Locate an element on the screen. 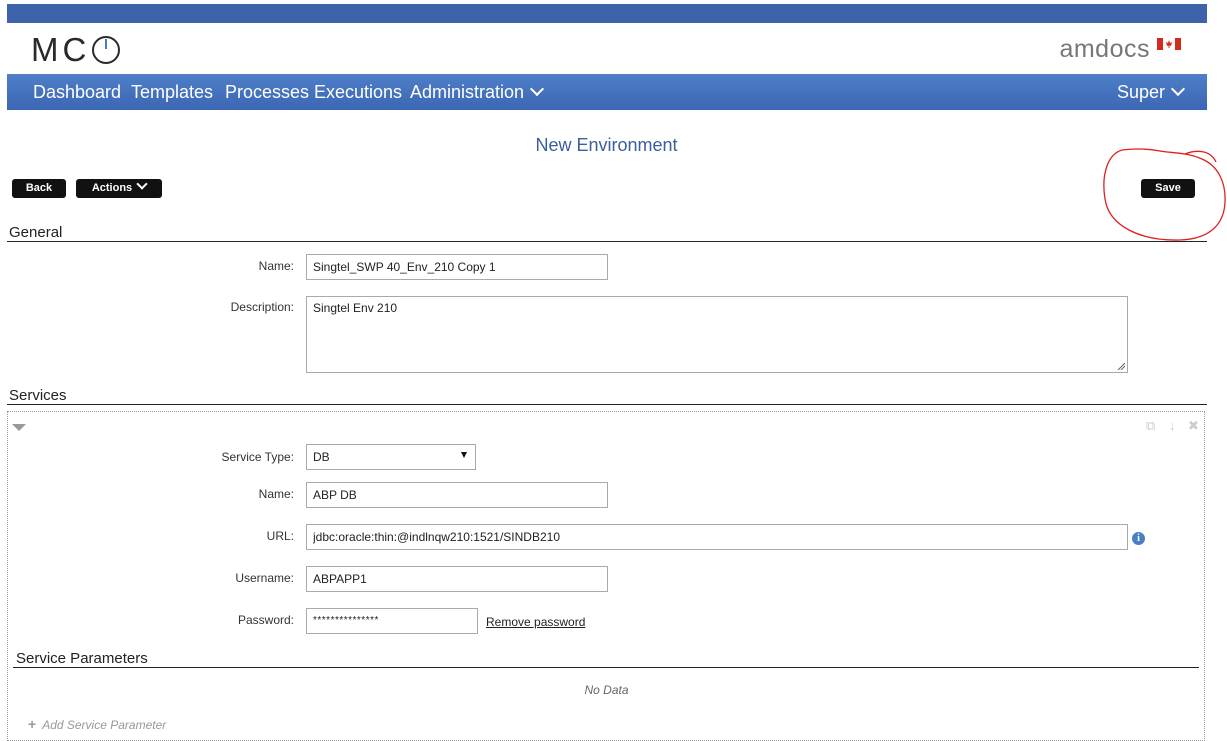  url-field is located at coordinates (717, 537).